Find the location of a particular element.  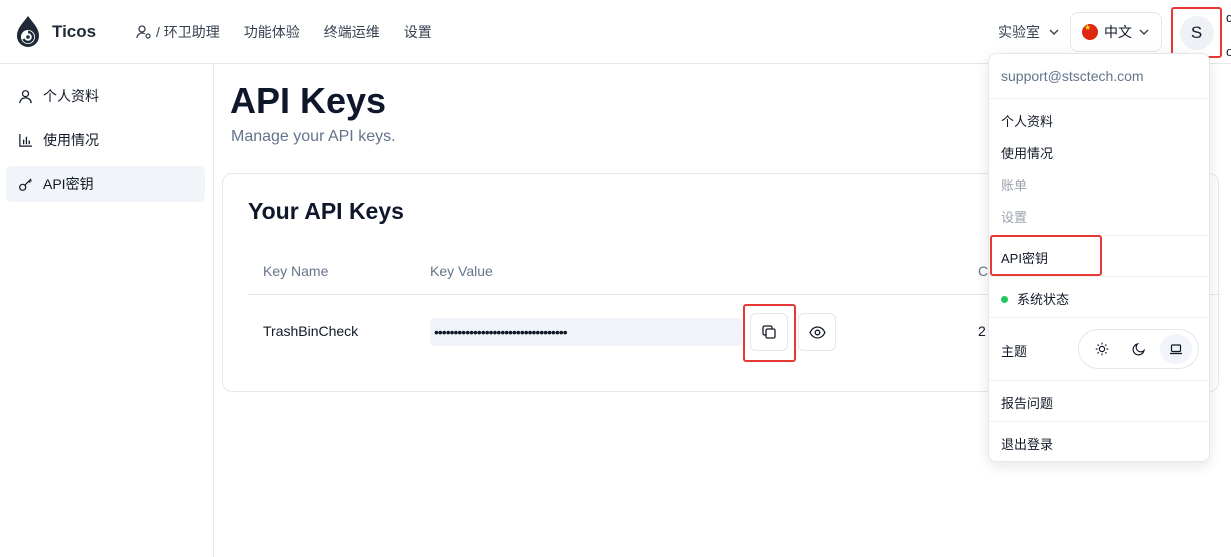

column-header-key-name: Key Name is located at coordinates (296, 271).